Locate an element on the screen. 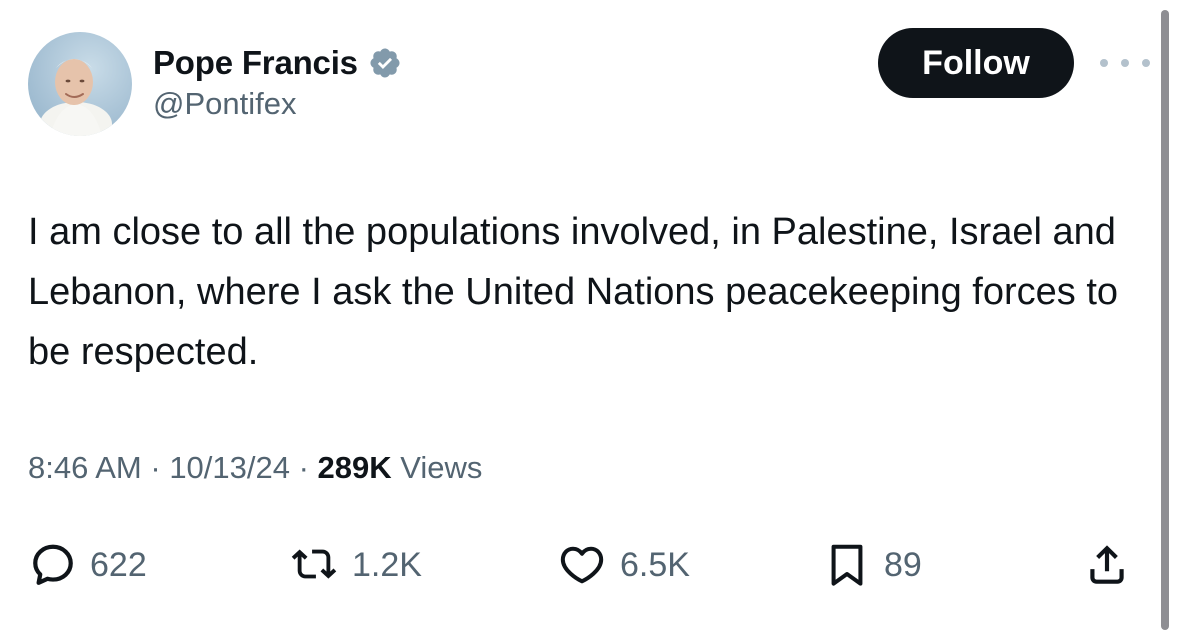  avatar-image is located at coordinates (76, 97).